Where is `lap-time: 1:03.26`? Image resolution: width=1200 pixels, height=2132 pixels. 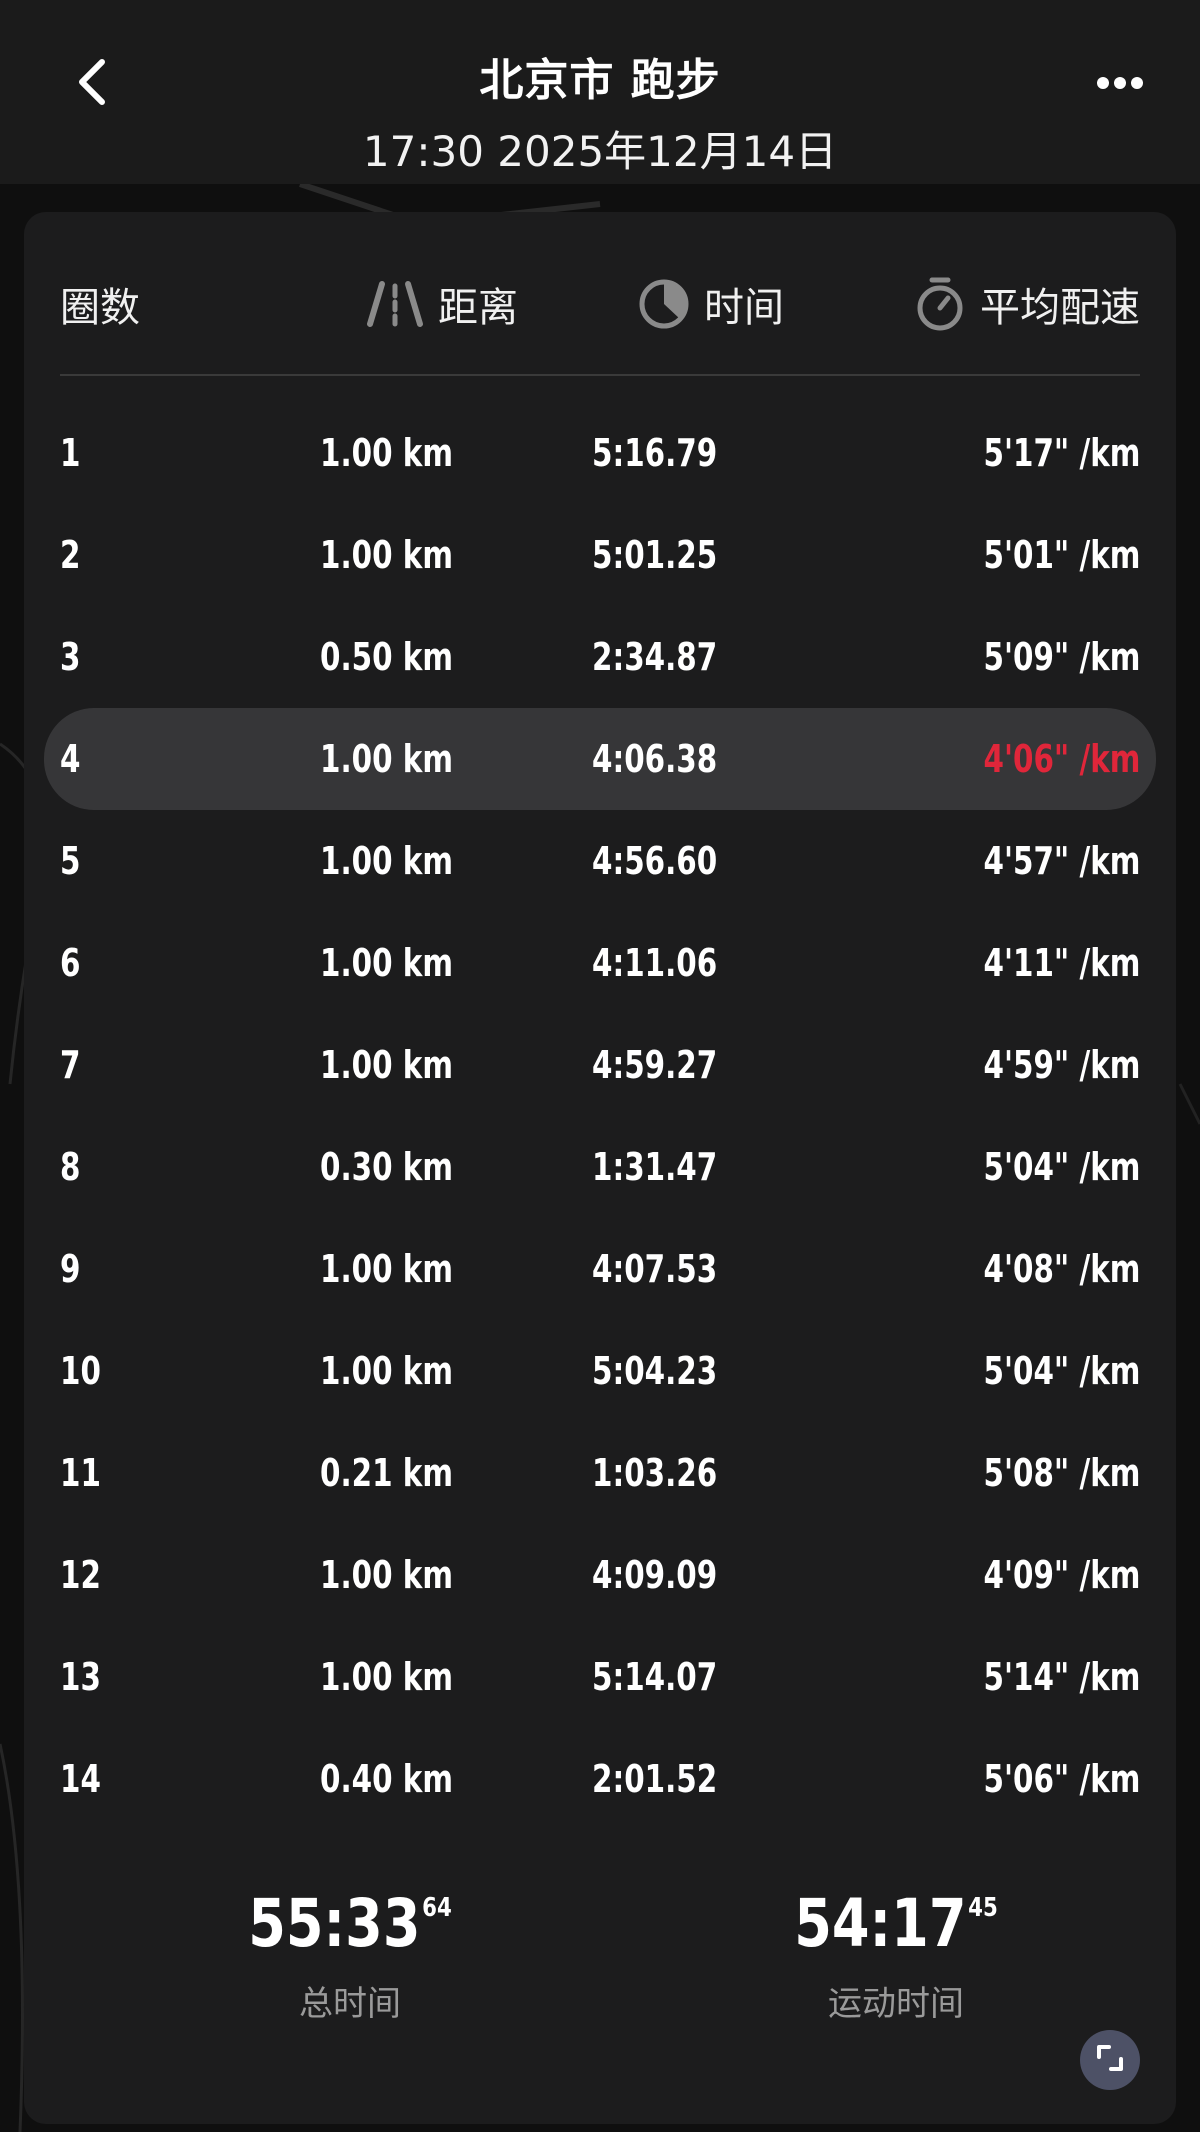
lap-time: 1:03.26 is located at coordinates (655, 1473).